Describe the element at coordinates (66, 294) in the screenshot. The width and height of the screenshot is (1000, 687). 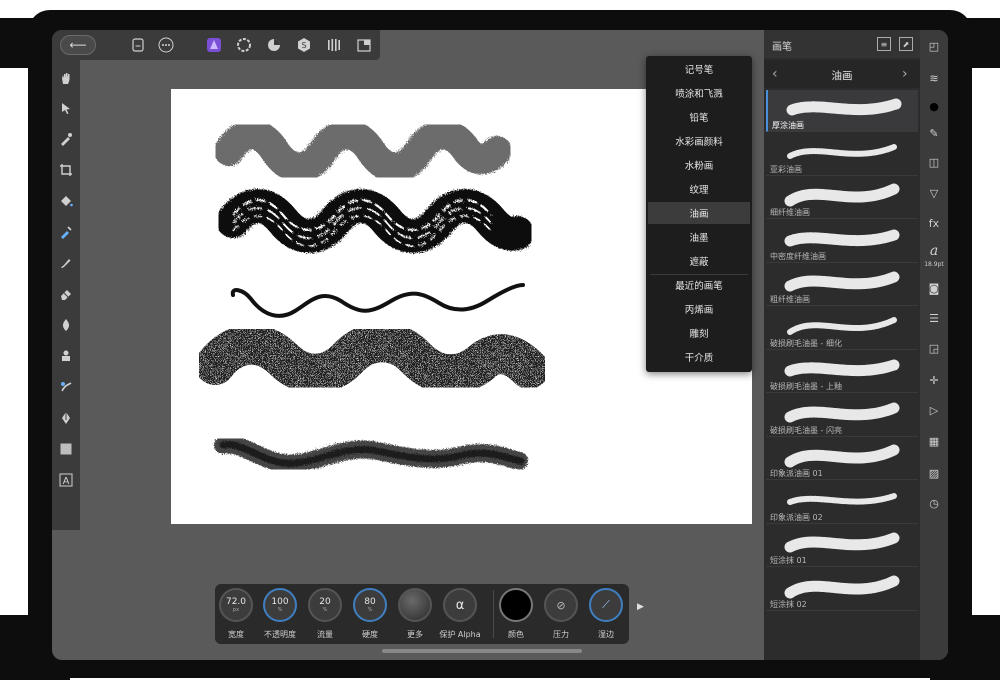
I see `erase-icon` at that location.